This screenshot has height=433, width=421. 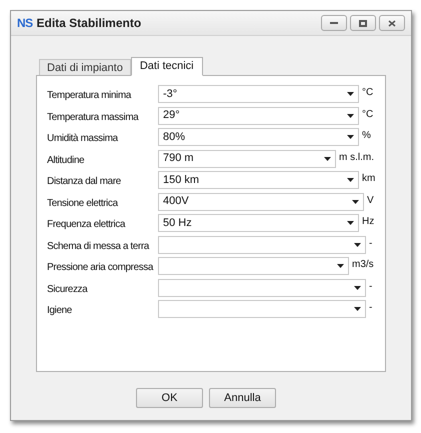 What do you see at coordinates (369, 179) in the screenshot?
I see `unit-label: km` at bounding box center [369, 179].